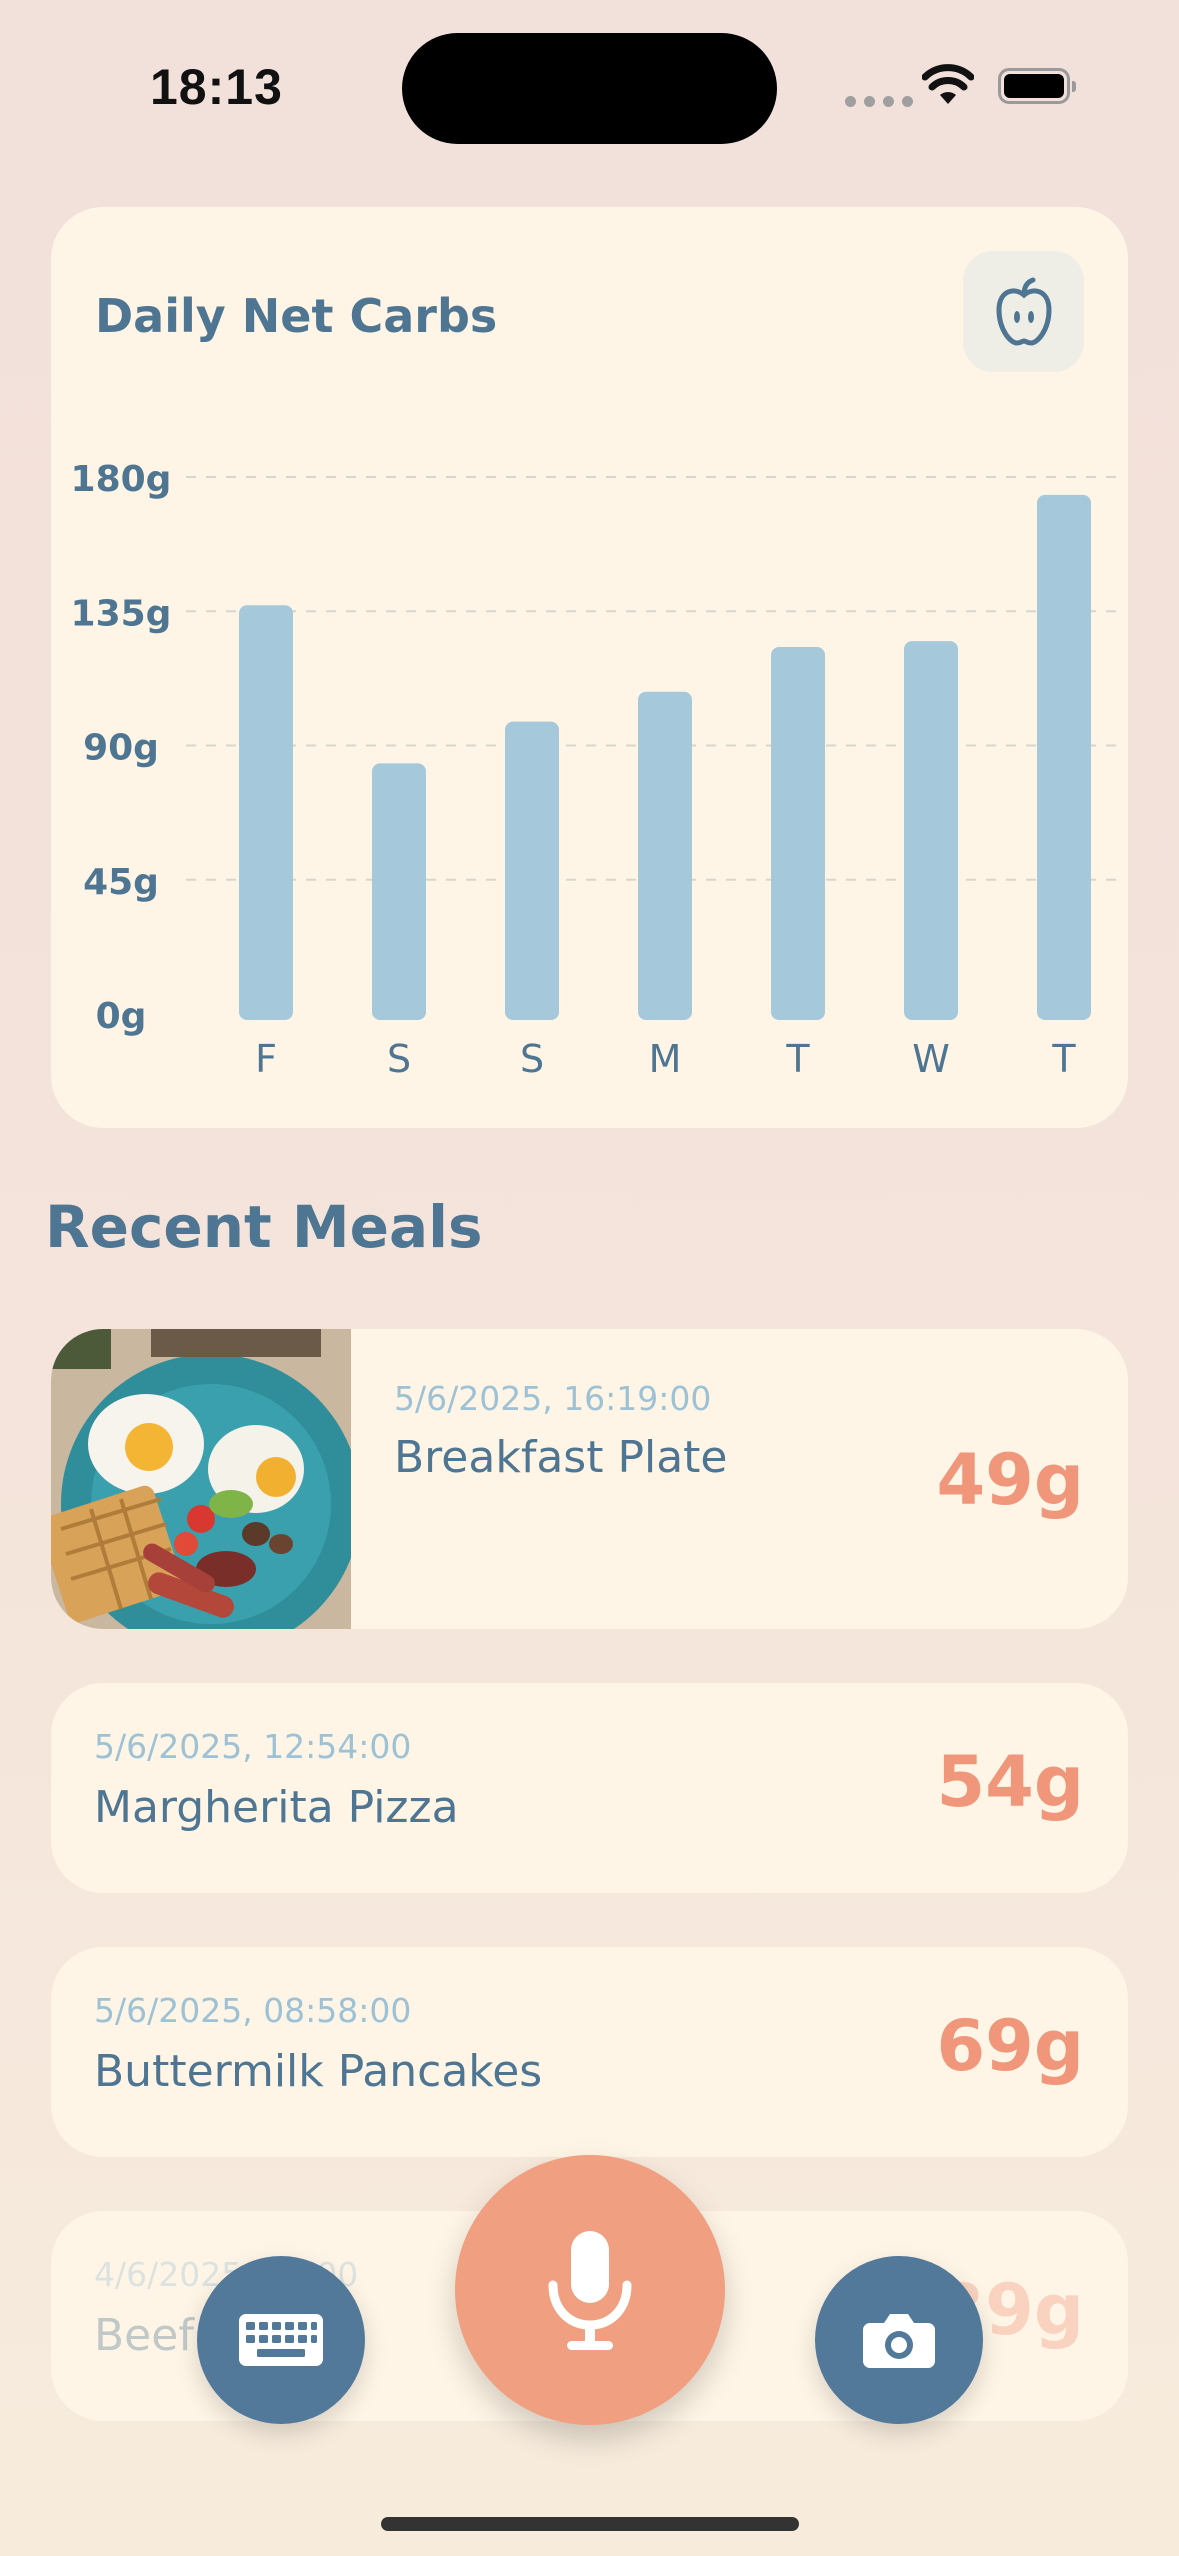  Describe the element at coordinates (589, 88) in the screenshot. I see `dynamic-island` at that location.